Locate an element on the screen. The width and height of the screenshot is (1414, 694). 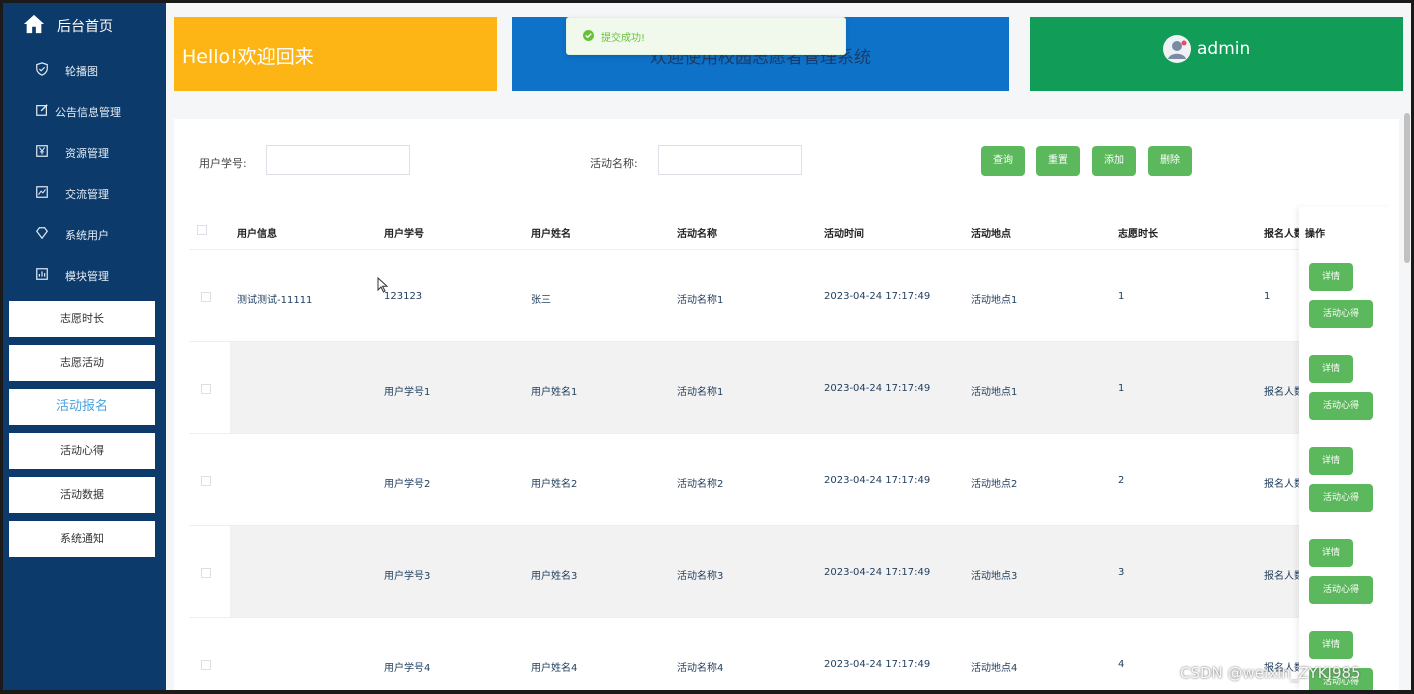
welcome-text: Hello!欢迎回来 is located at coordinates (248, 57).